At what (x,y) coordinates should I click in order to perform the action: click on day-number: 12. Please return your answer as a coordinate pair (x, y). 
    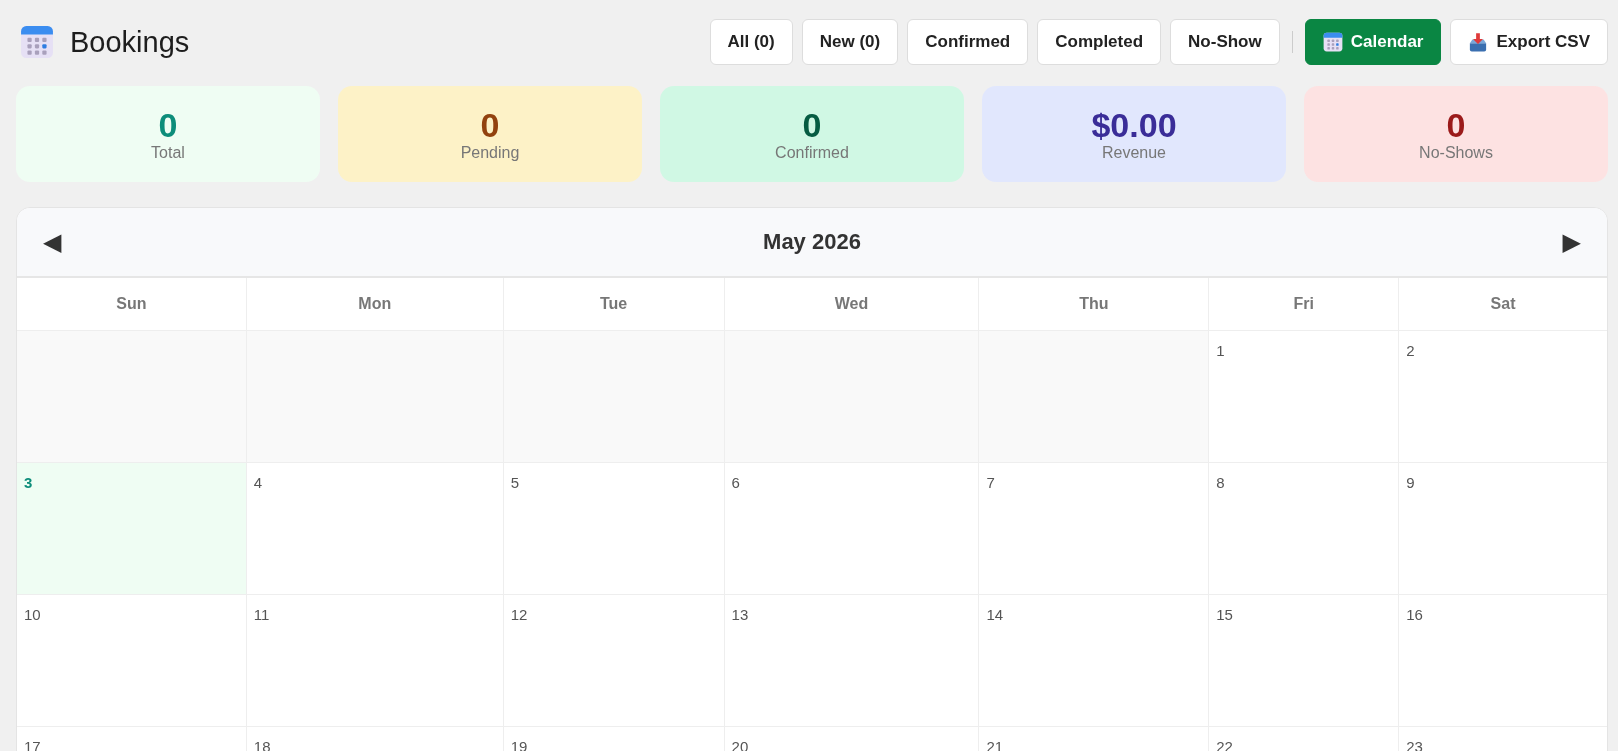
    Looking at the image, I should click on (519, 614).